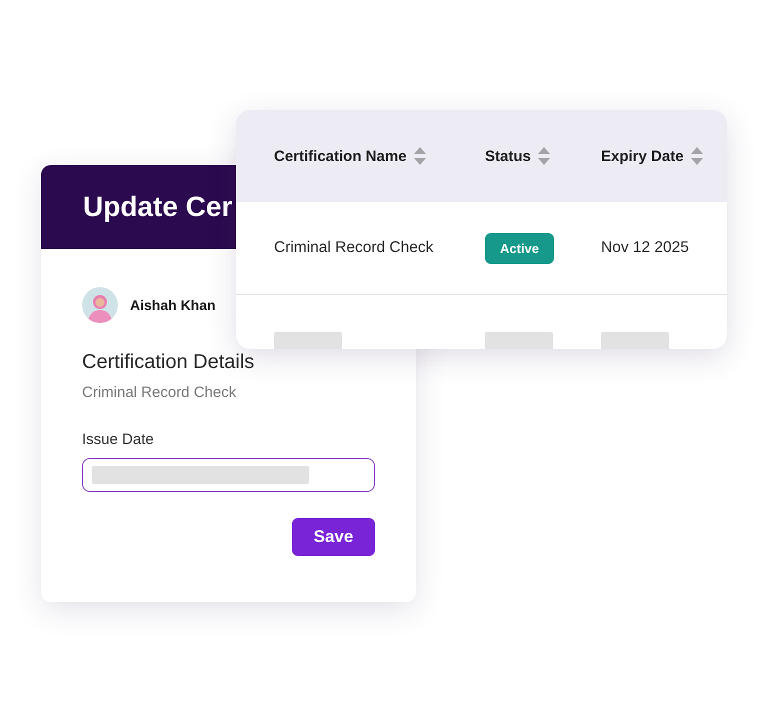 This screenshot has height=719, width=768. I want to click on status-badge: Active, so click(519, 248).